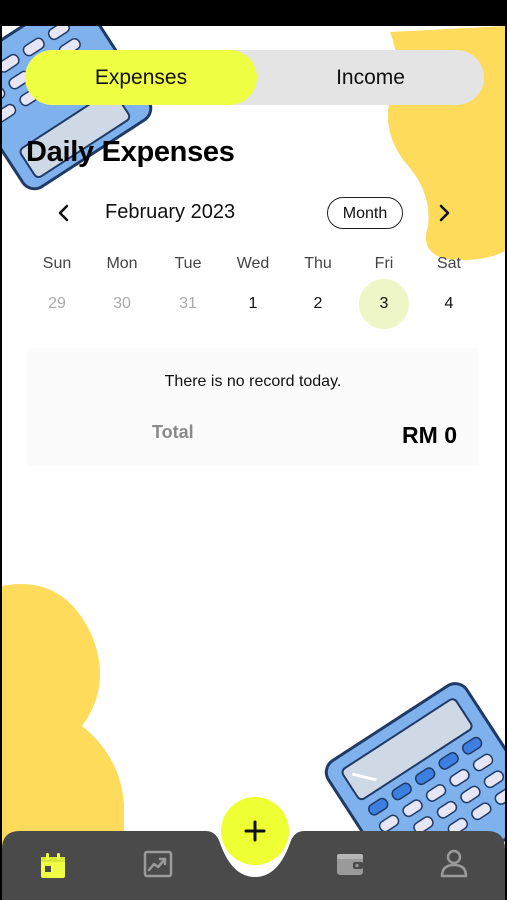  What do you see at coordinates (158, 864) in the screenshot?
I see `chart-icon` at bounding box center [158, 864].